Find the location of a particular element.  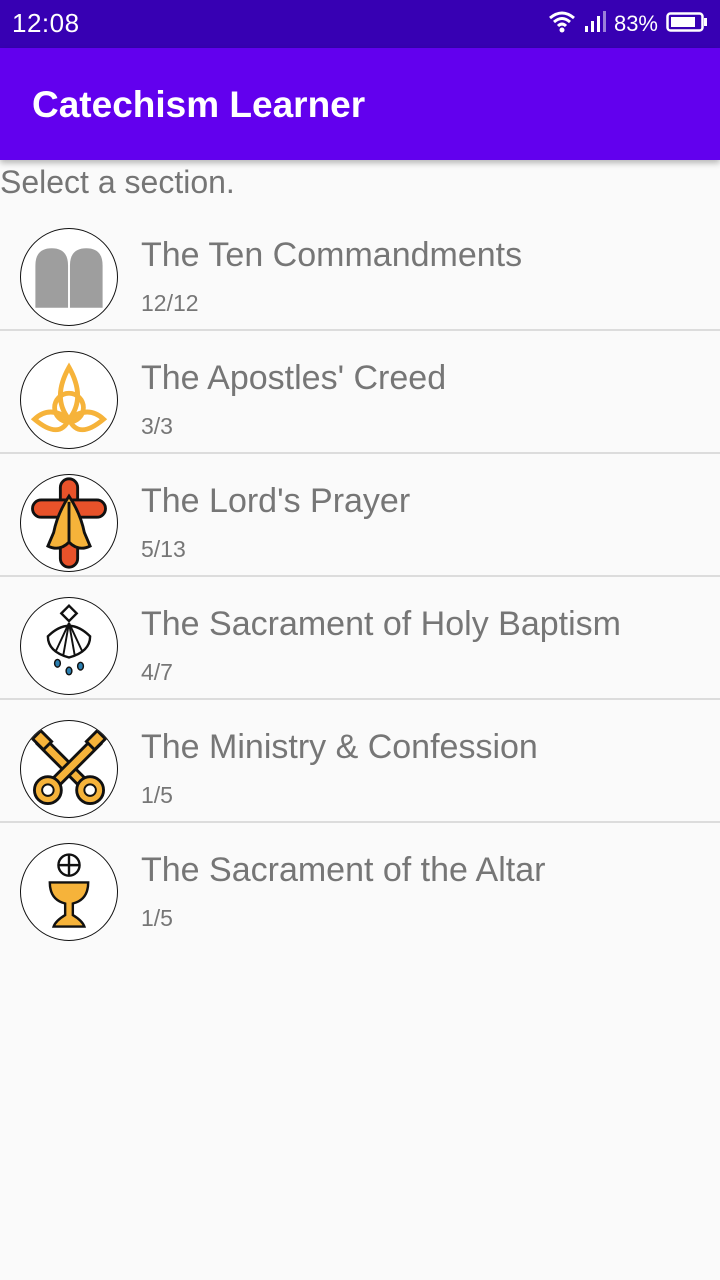

section-progress: 12/12 is located at coordinates (170, 303).